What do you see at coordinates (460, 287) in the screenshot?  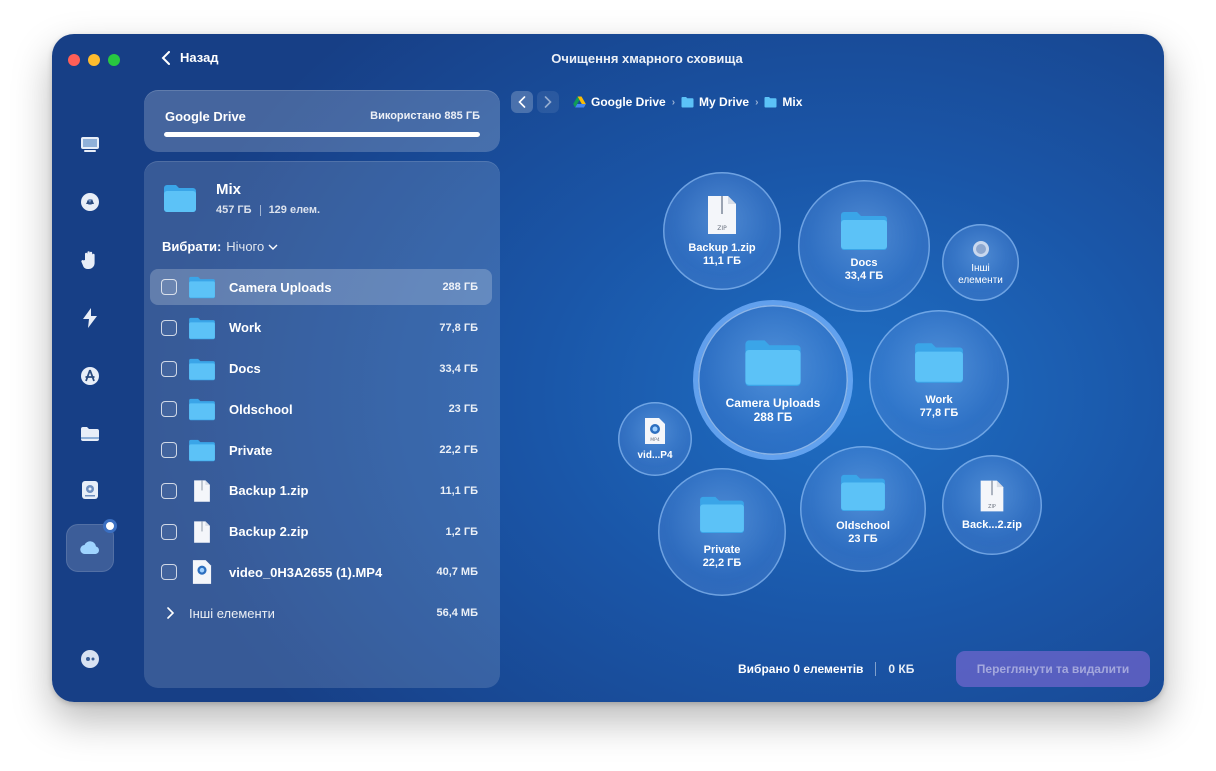 I see `item-size: 288 ГБ` at bounding box center [460, 287].